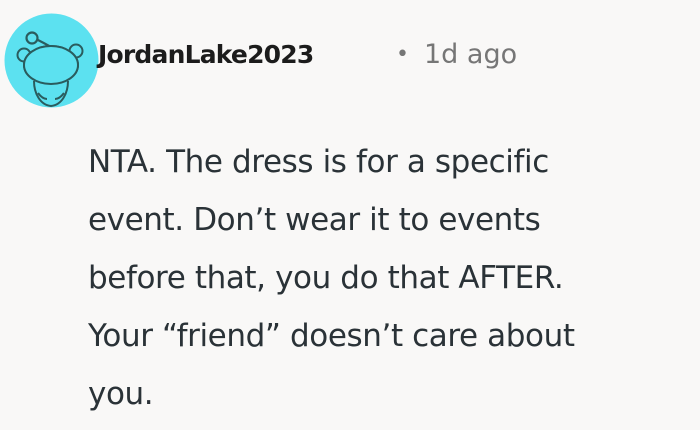 This screenshot has width=700, height=430. I want to click on comment-body-line: event. Don’t wear it to events, so click(314, 220).